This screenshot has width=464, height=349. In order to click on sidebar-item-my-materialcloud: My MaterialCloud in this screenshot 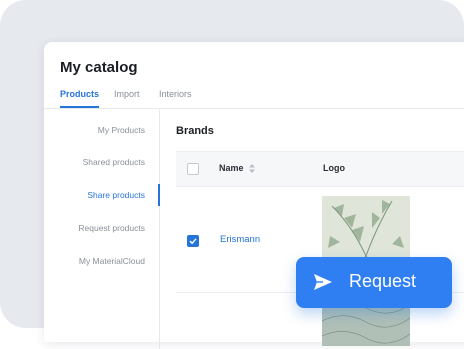, I will do `click(112, 261)`.